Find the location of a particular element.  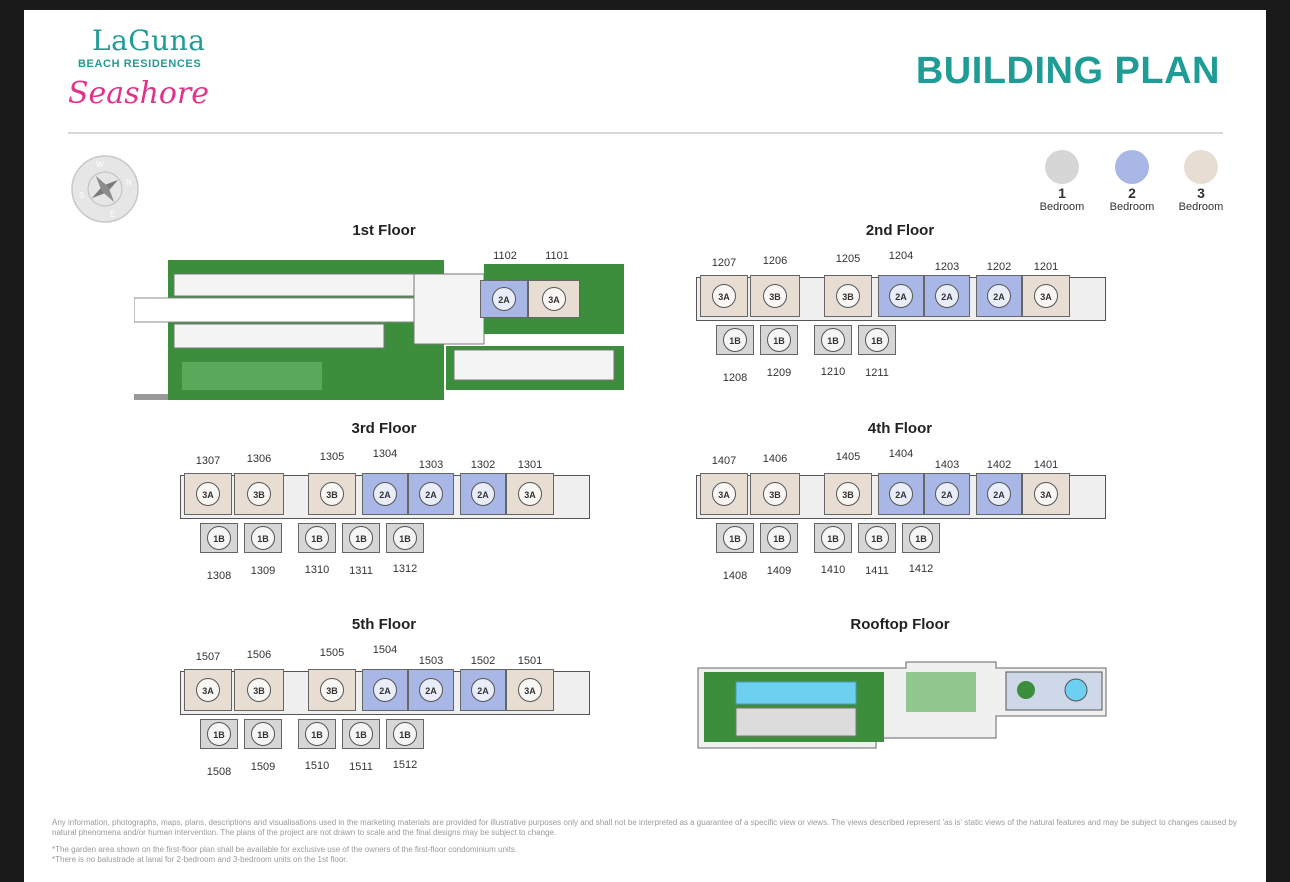

unit-1506: 3B is located at coordinates (259, 690).